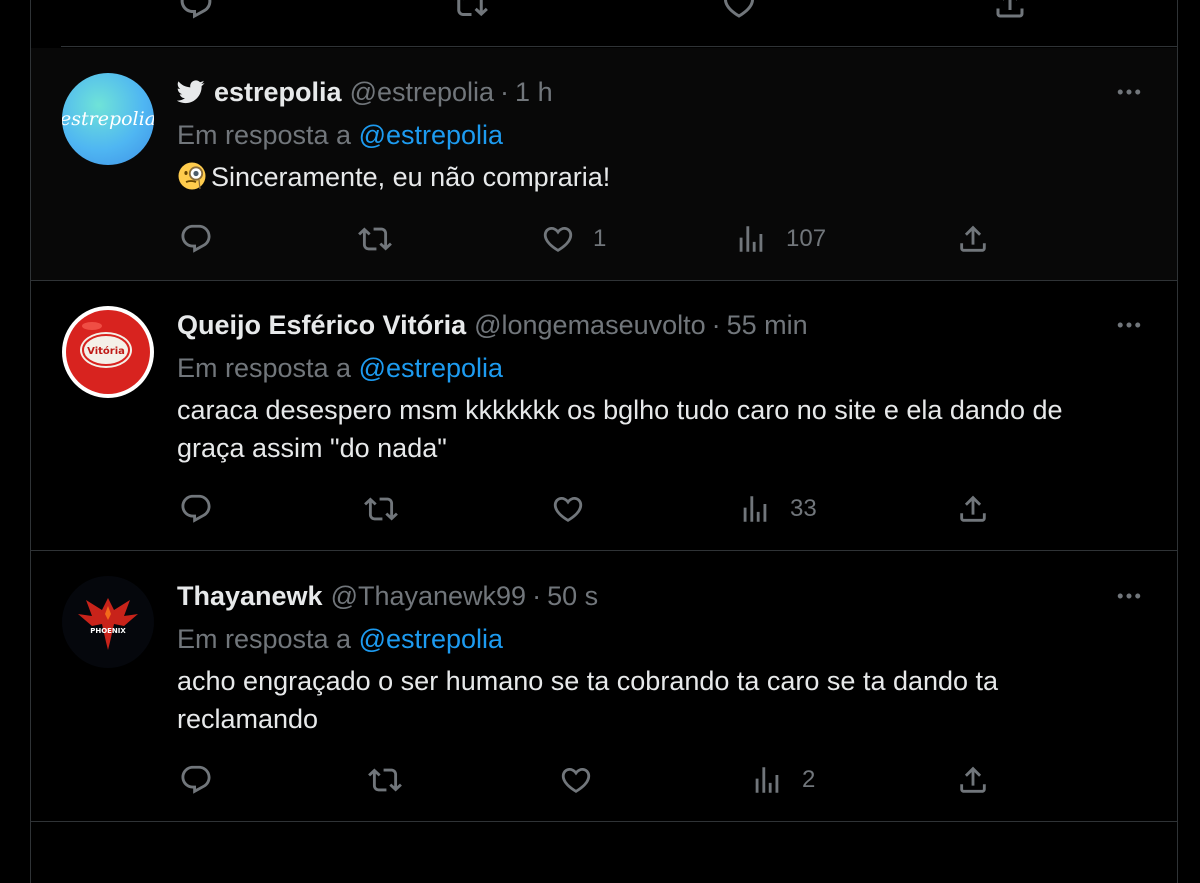 This screenshot has width=1200, height=883. I want to click on views-count: 33, so click(803, 508).